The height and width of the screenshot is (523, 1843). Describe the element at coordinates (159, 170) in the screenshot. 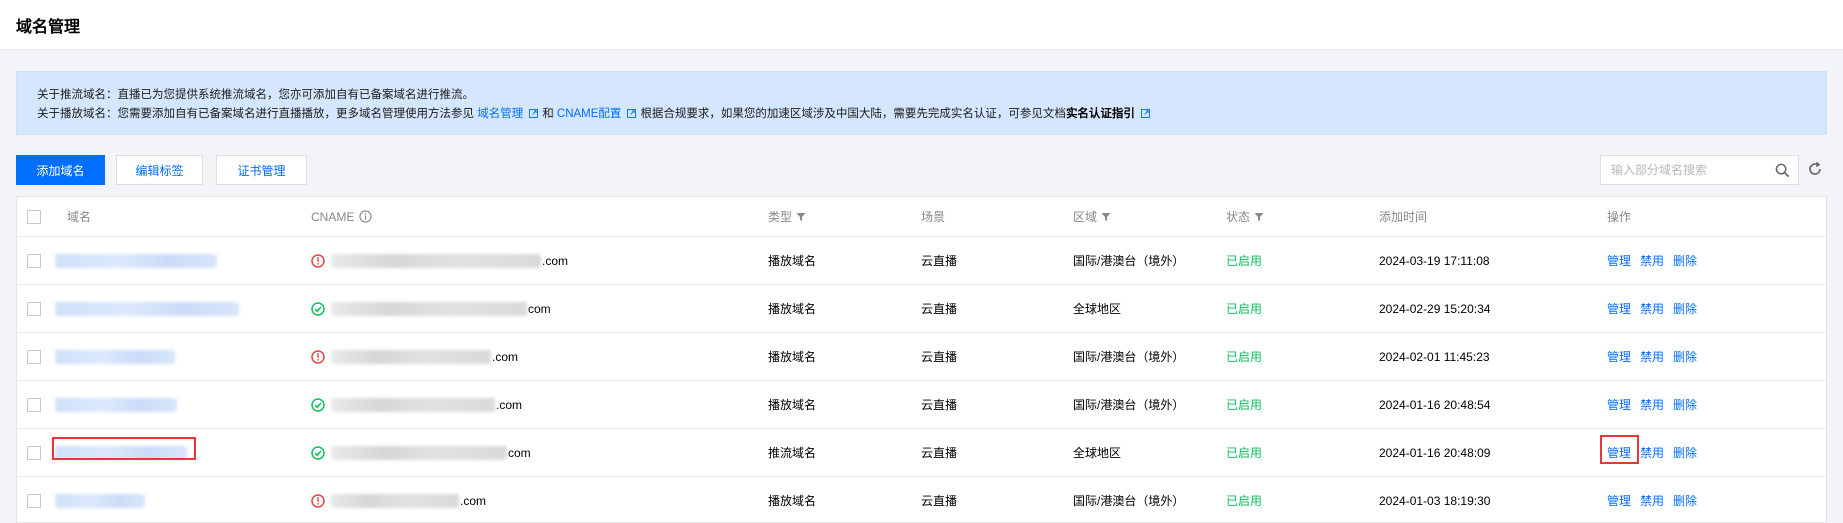

I see `edit-tags-button: 编辑标签` at that location.